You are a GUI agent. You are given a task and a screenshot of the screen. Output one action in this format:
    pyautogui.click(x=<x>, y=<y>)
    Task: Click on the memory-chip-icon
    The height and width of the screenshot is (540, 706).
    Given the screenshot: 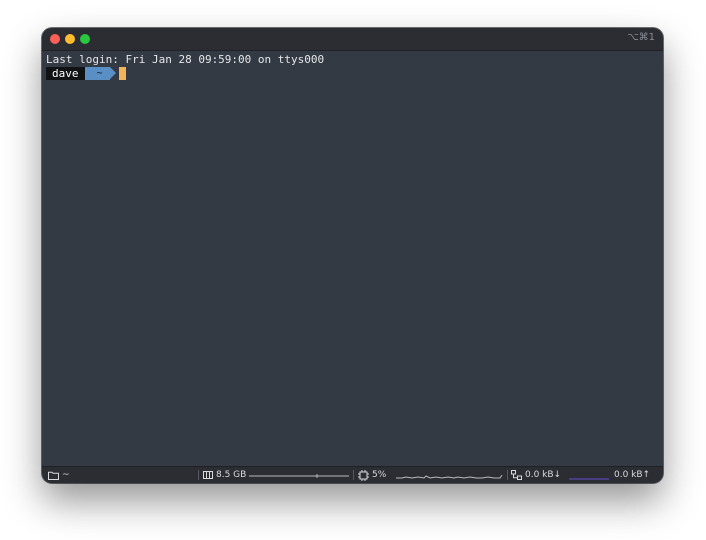 What is the action you would take?
    pyautogui.click(x=208, y=475)
    